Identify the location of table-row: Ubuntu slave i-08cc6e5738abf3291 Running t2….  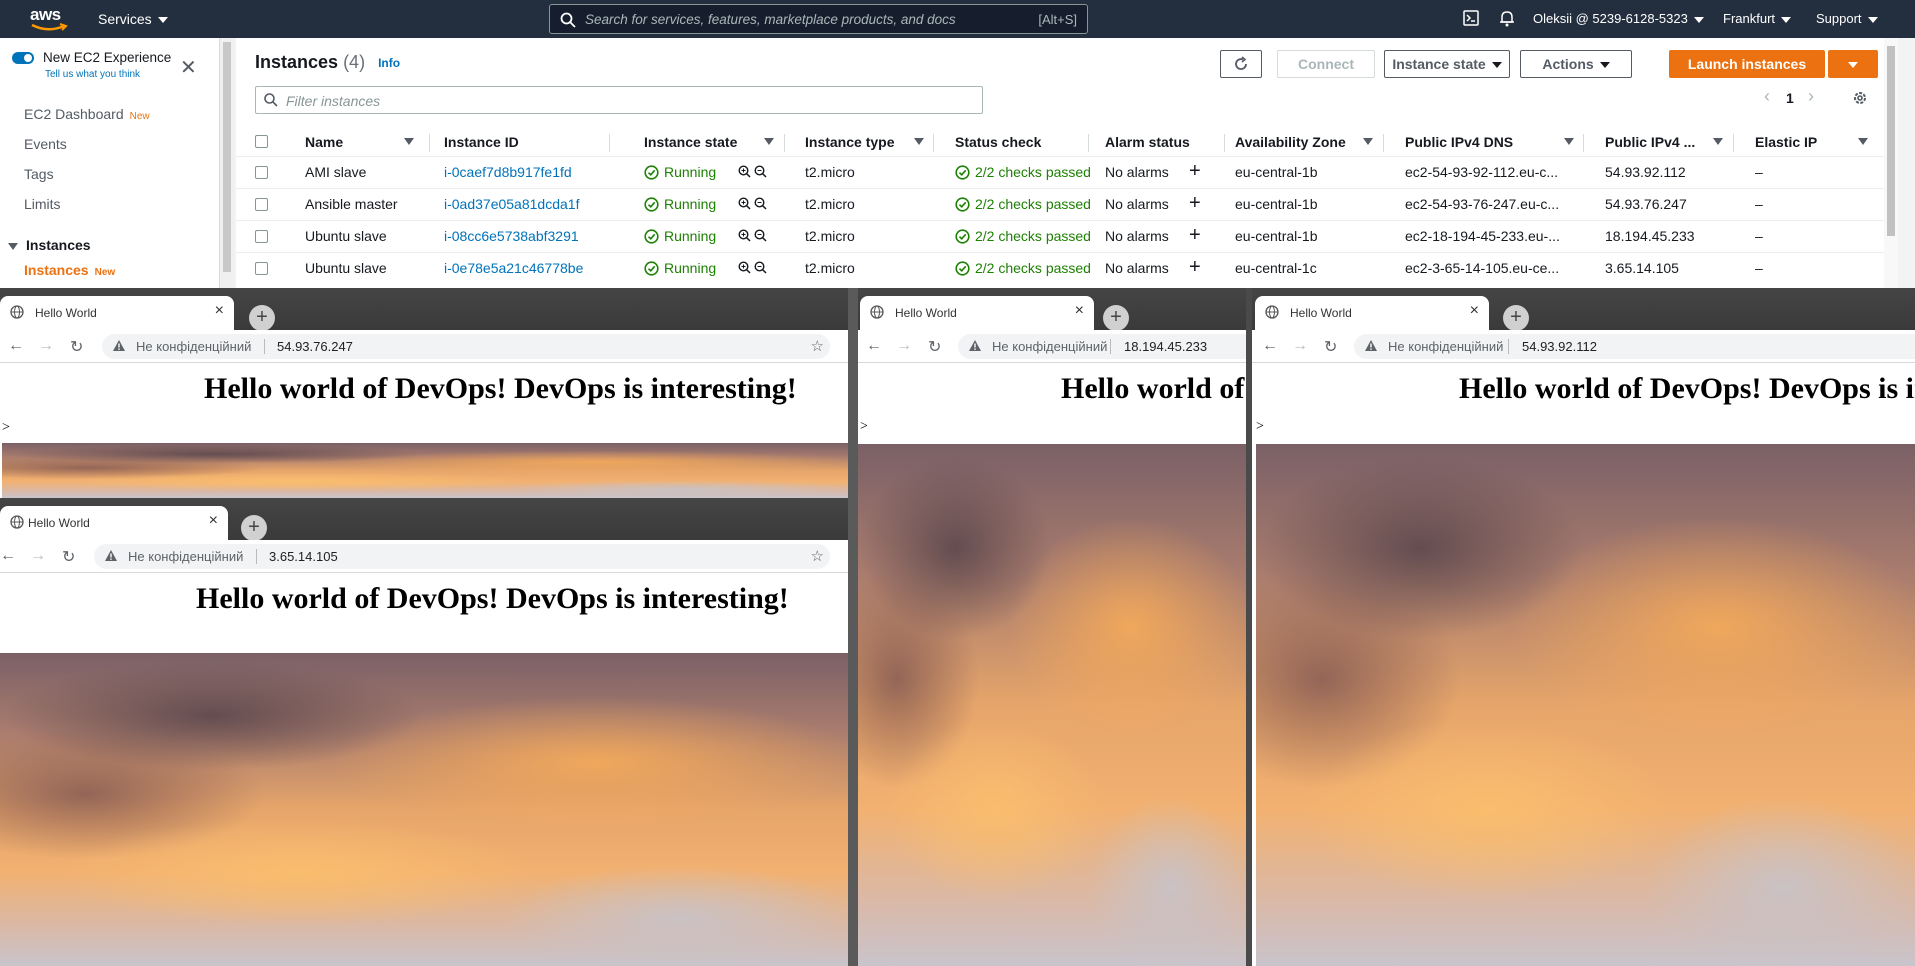
(1067, 236).